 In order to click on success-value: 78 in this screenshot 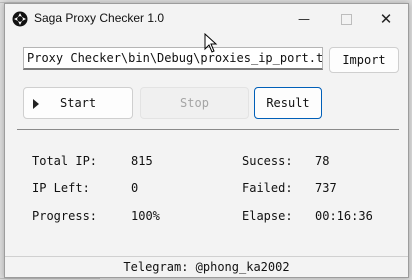, I will do `click(322, 161)`.